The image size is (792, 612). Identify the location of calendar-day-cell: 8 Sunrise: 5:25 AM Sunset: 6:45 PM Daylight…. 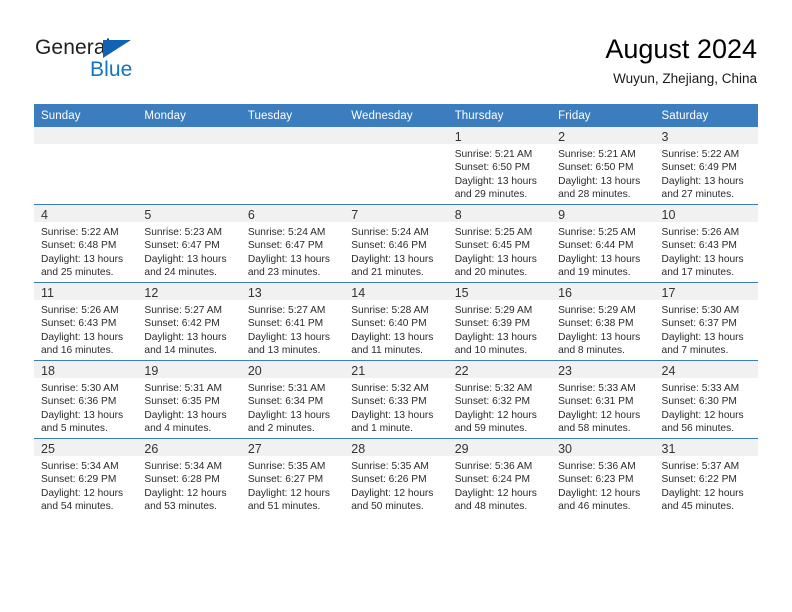
(499, 243).